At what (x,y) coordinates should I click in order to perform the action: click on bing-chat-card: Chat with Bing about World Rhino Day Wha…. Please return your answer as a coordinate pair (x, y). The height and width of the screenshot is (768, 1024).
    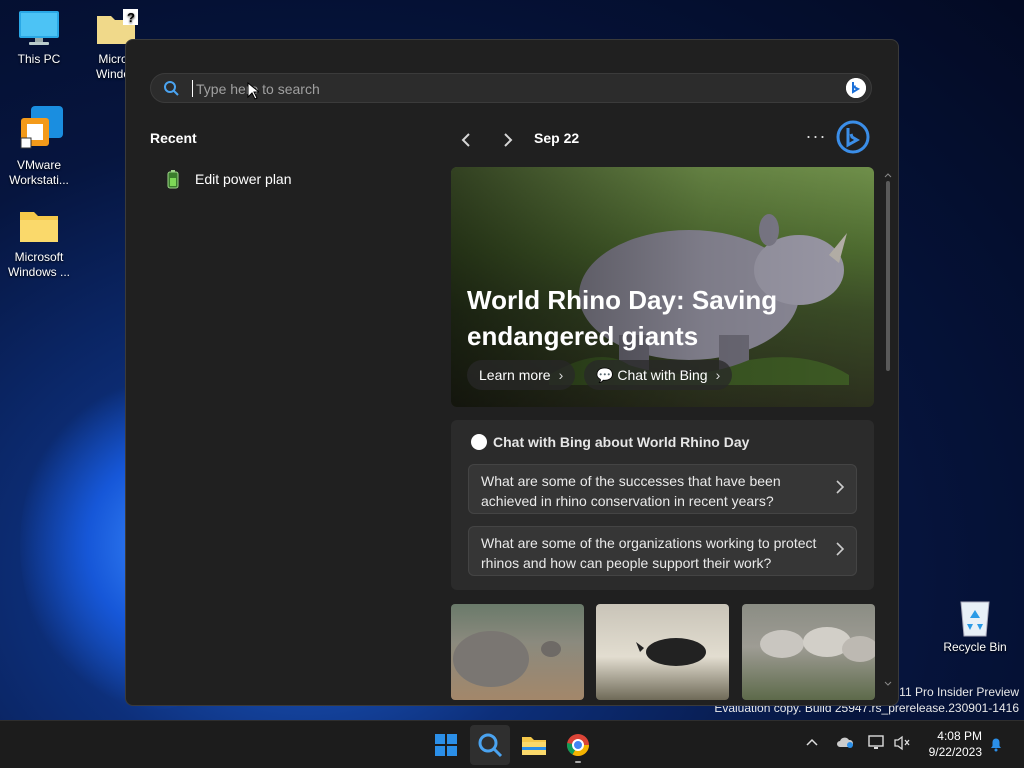
    Looking at the image, I should click on (662, 505).